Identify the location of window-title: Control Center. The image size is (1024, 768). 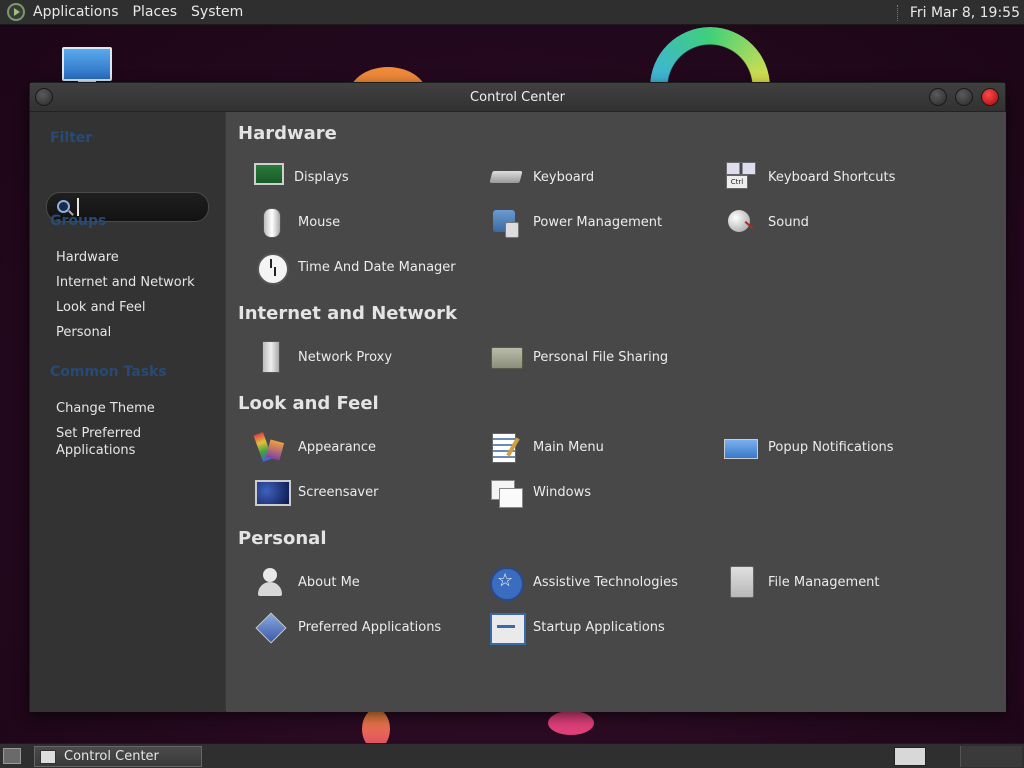
(517, 97).